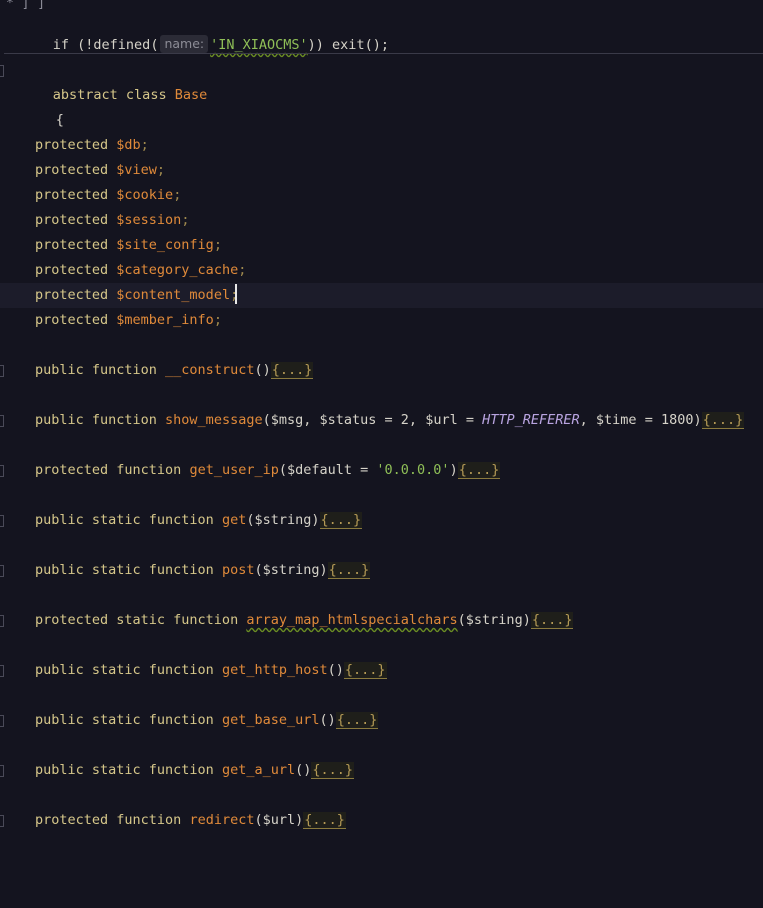 The height and width of the screenshot is (908, 763). I want to click on param: $time, so click(616, 420).